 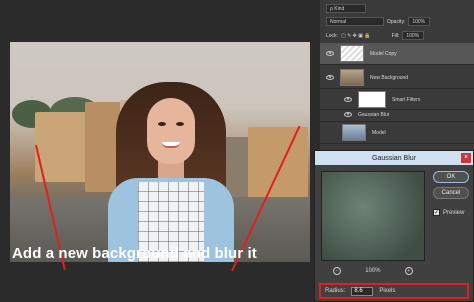 I want to click on model-face, so click(x=171, y=131).